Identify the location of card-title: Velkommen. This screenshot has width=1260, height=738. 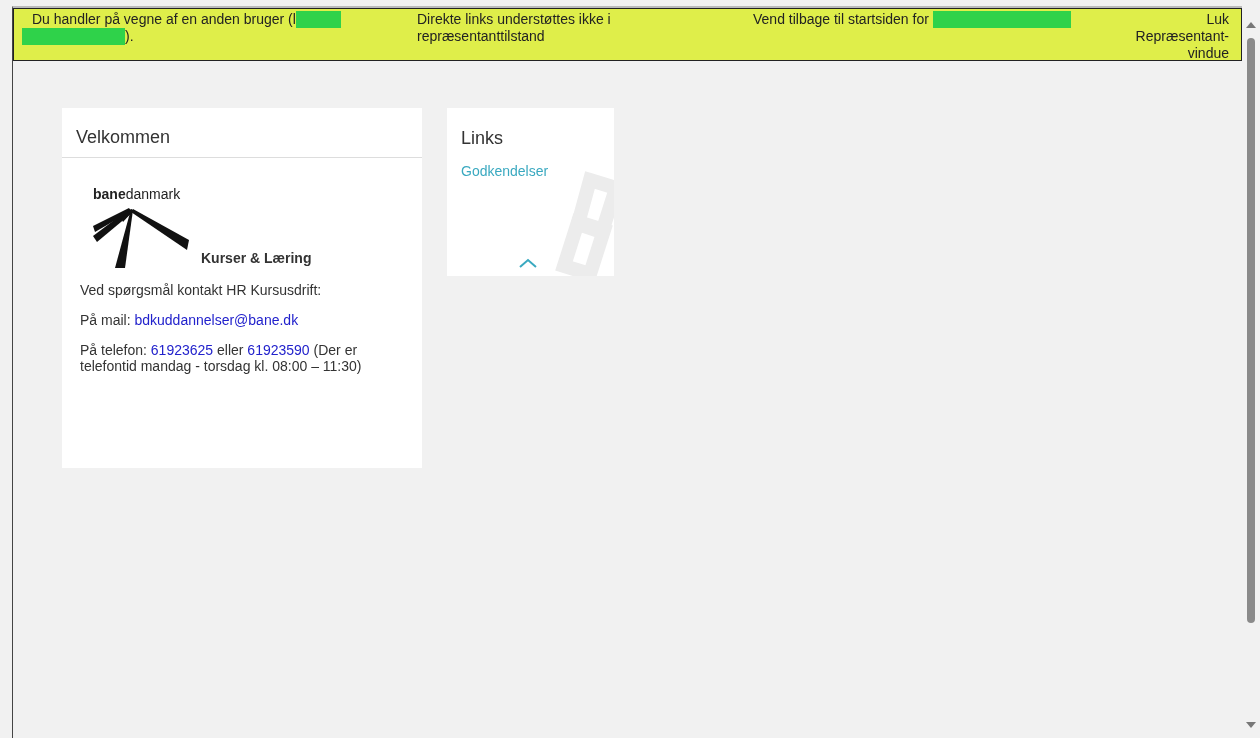
(242, 133).